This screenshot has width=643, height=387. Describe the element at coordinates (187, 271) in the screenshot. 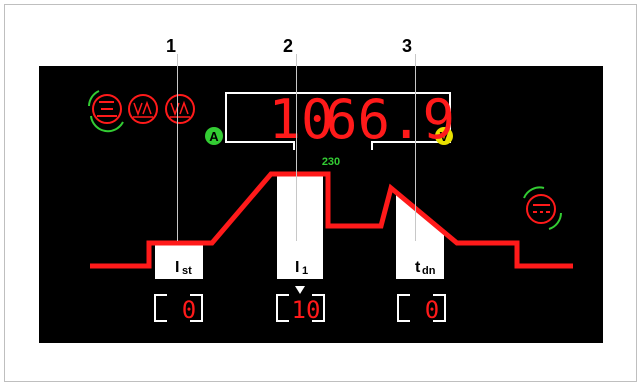

I see `ist-label-sub: st` at that location.